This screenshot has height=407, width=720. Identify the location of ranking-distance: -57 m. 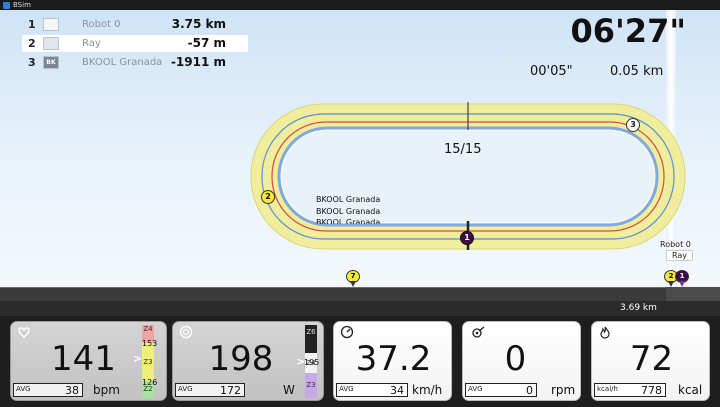
(206, 43).